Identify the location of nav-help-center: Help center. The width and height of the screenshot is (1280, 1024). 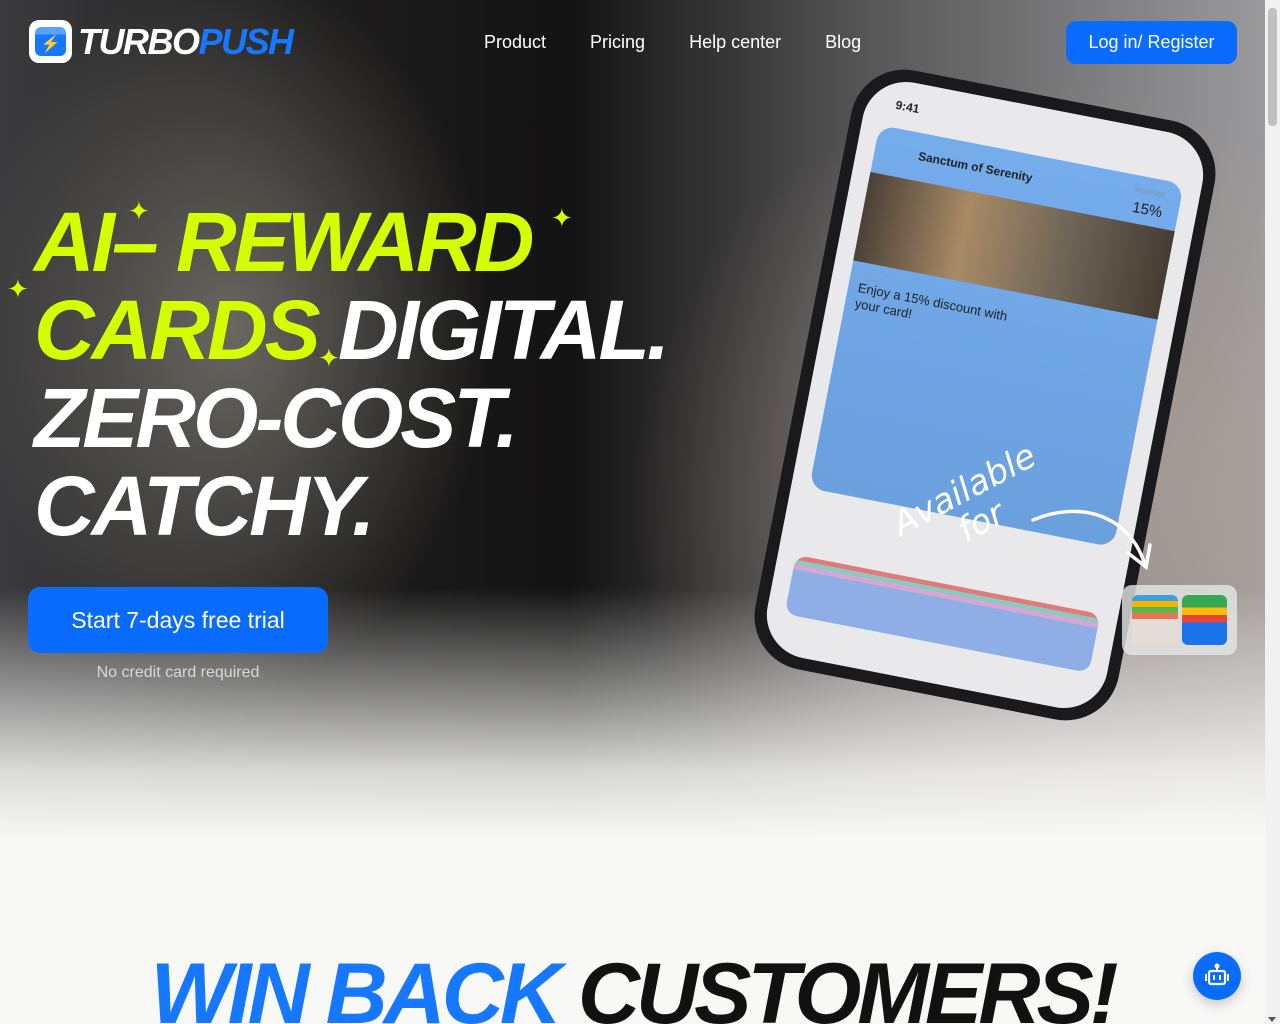
(735, 42).